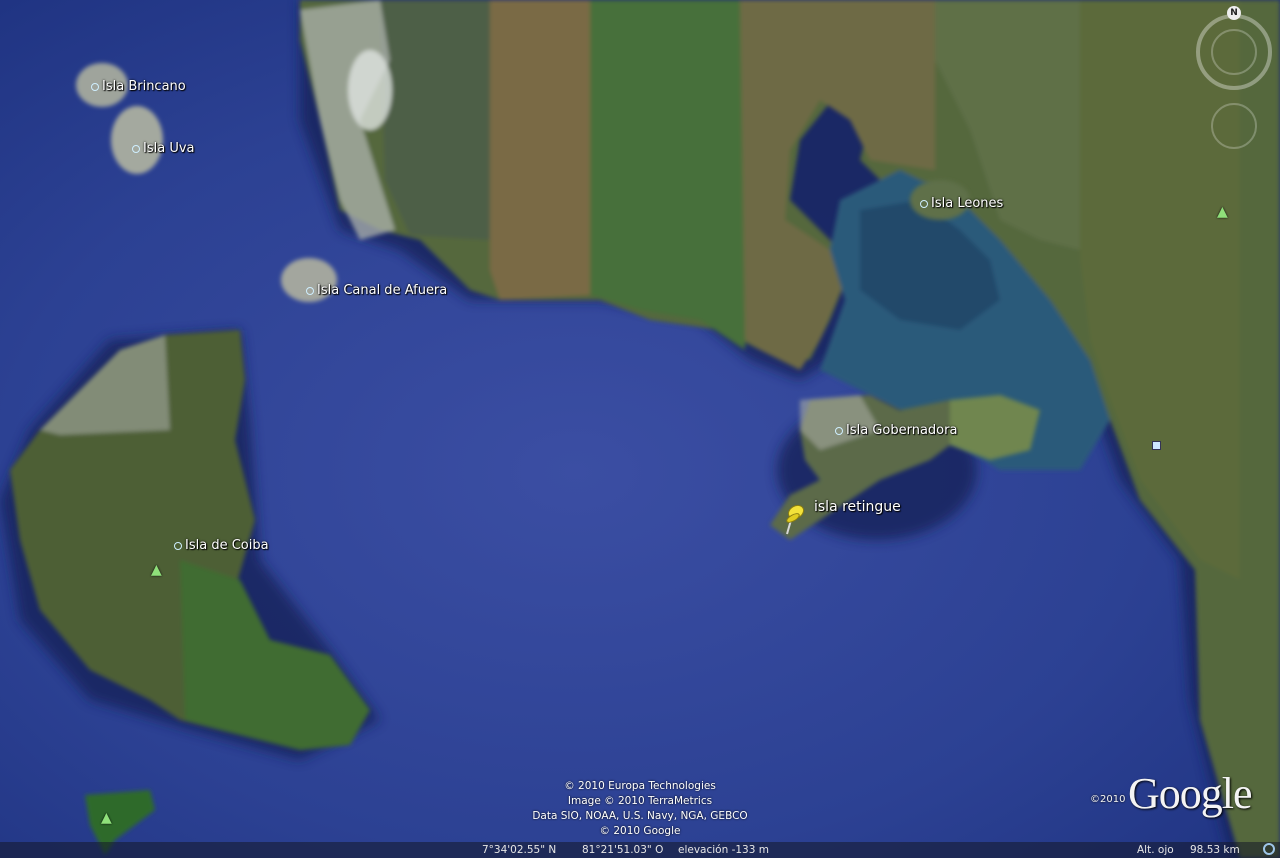 Image resolution: width=1280 pixels, height=858 pixels. I want to click on label-isla-de-coiba: Isla de Coiba, so click(221, 545).